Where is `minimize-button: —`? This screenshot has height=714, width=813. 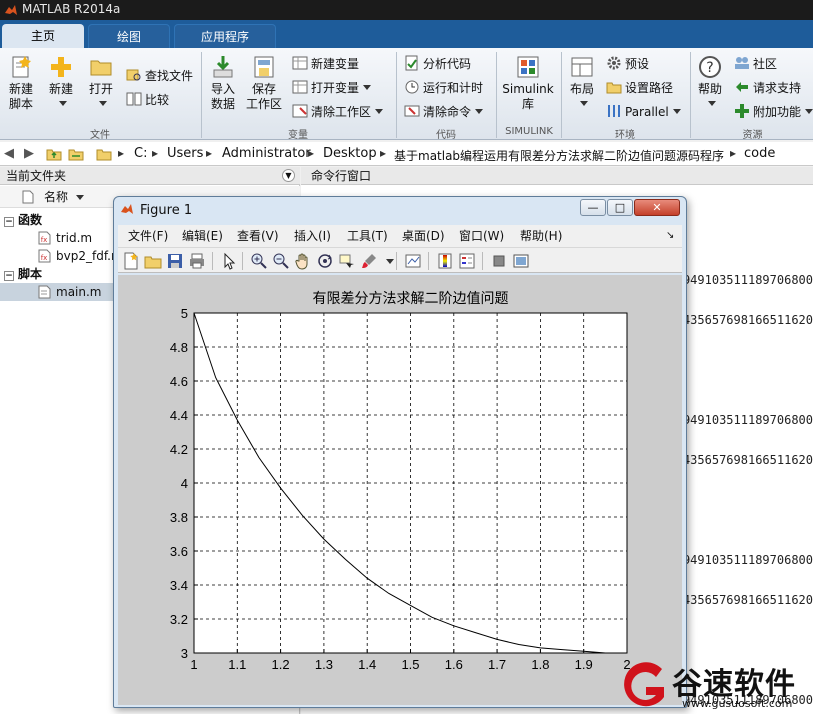
minimize-button: — is located at coordinates (593, 207).